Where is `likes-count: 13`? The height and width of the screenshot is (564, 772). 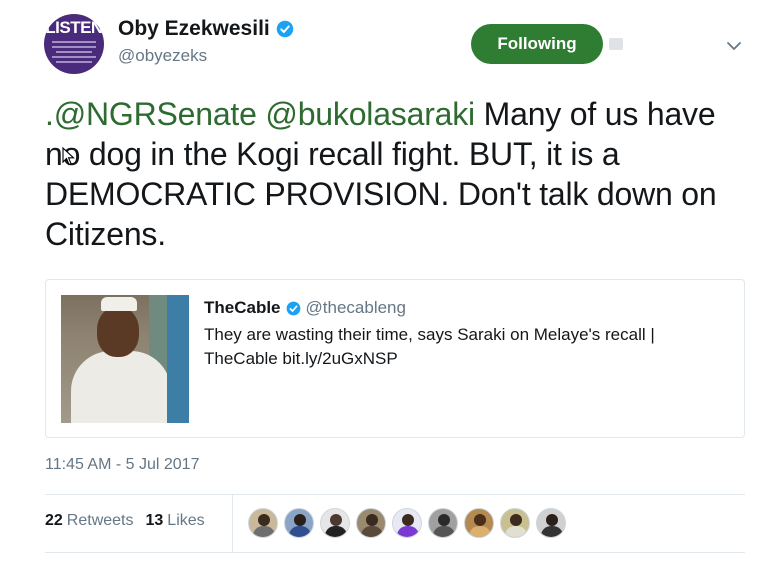 likes-count: 13 is located at coordinates (154, 520).